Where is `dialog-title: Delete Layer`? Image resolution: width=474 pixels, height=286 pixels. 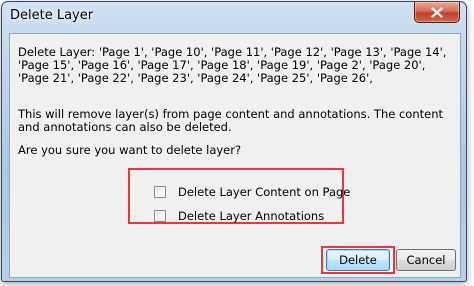
dialog-title: Delete Layer is located at coordinates (52, 15).